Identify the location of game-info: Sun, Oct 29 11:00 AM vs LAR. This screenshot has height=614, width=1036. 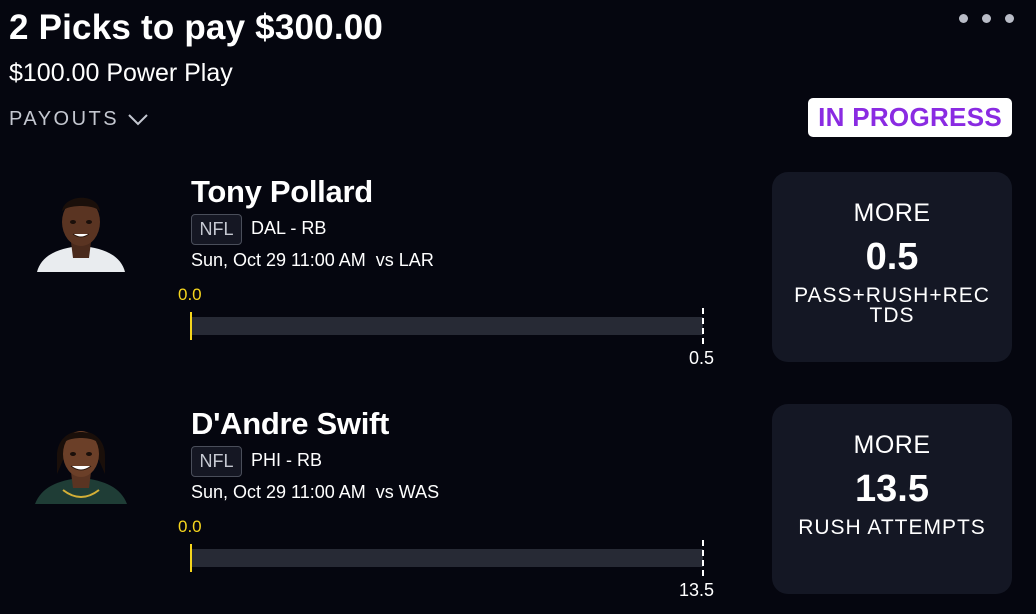
(312, 260).